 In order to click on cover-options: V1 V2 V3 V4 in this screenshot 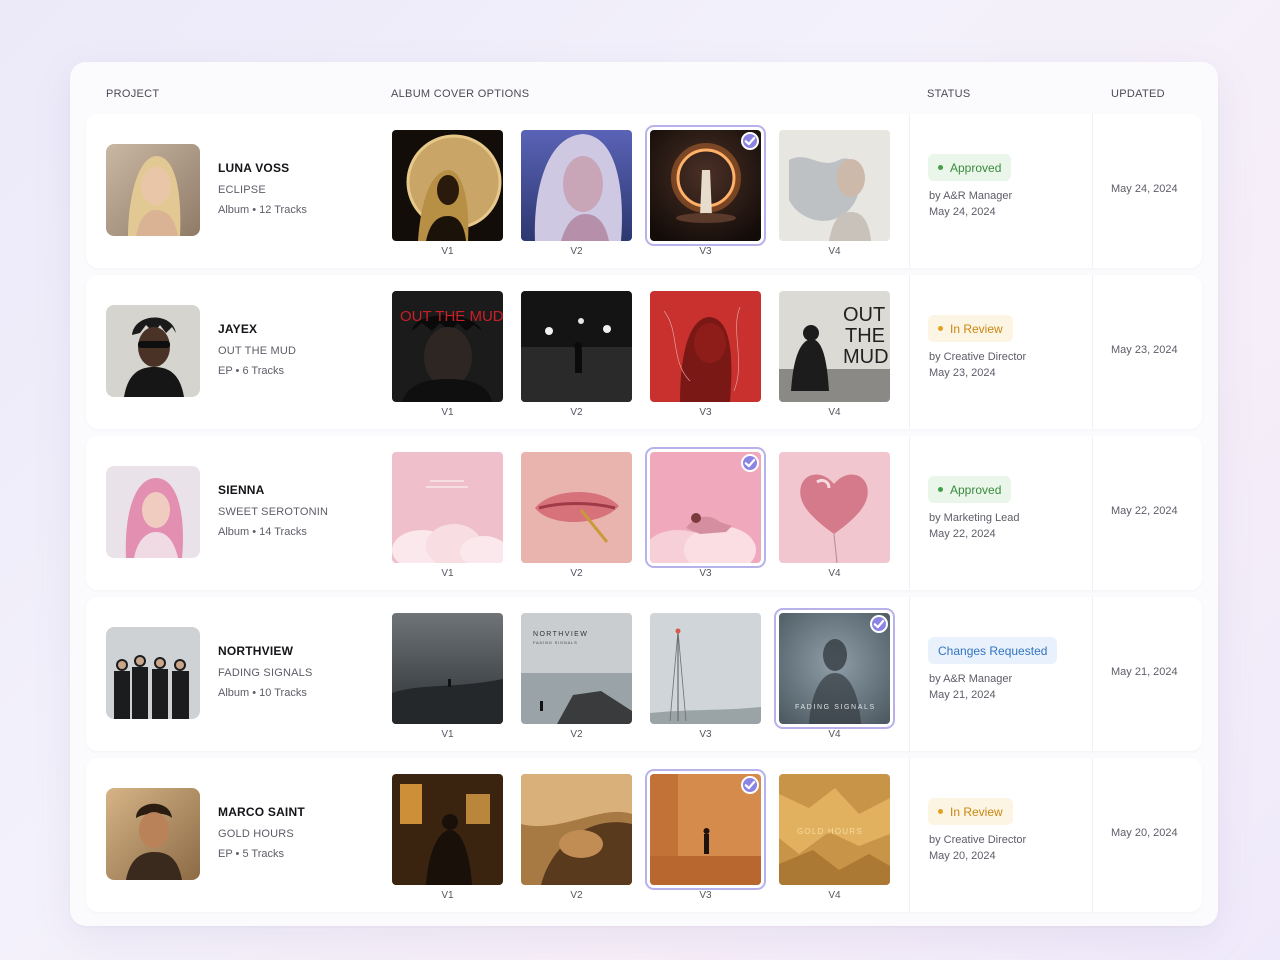, I will do `click(642, 192)`.